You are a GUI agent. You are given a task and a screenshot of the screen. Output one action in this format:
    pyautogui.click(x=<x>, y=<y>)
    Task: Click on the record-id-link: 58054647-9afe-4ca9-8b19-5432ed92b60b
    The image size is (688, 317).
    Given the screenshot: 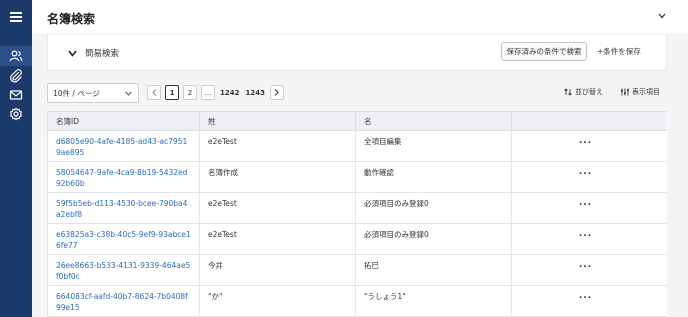 What is the action you would take?
    pyautogui.click(x=123, y=178)
    